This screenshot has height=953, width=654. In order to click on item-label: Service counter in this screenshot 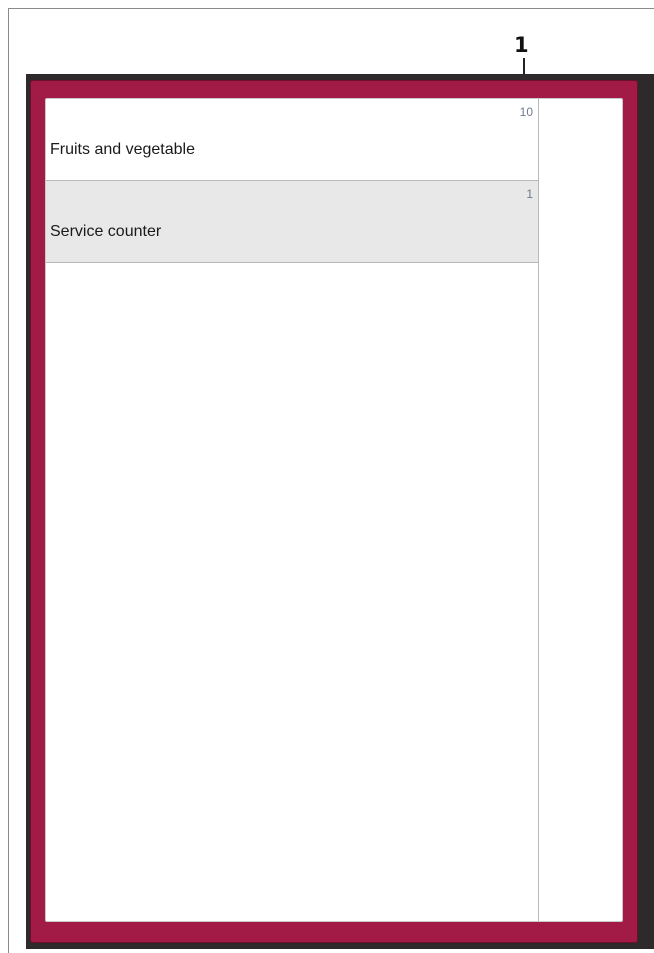, I will do `click(106, 231)`.